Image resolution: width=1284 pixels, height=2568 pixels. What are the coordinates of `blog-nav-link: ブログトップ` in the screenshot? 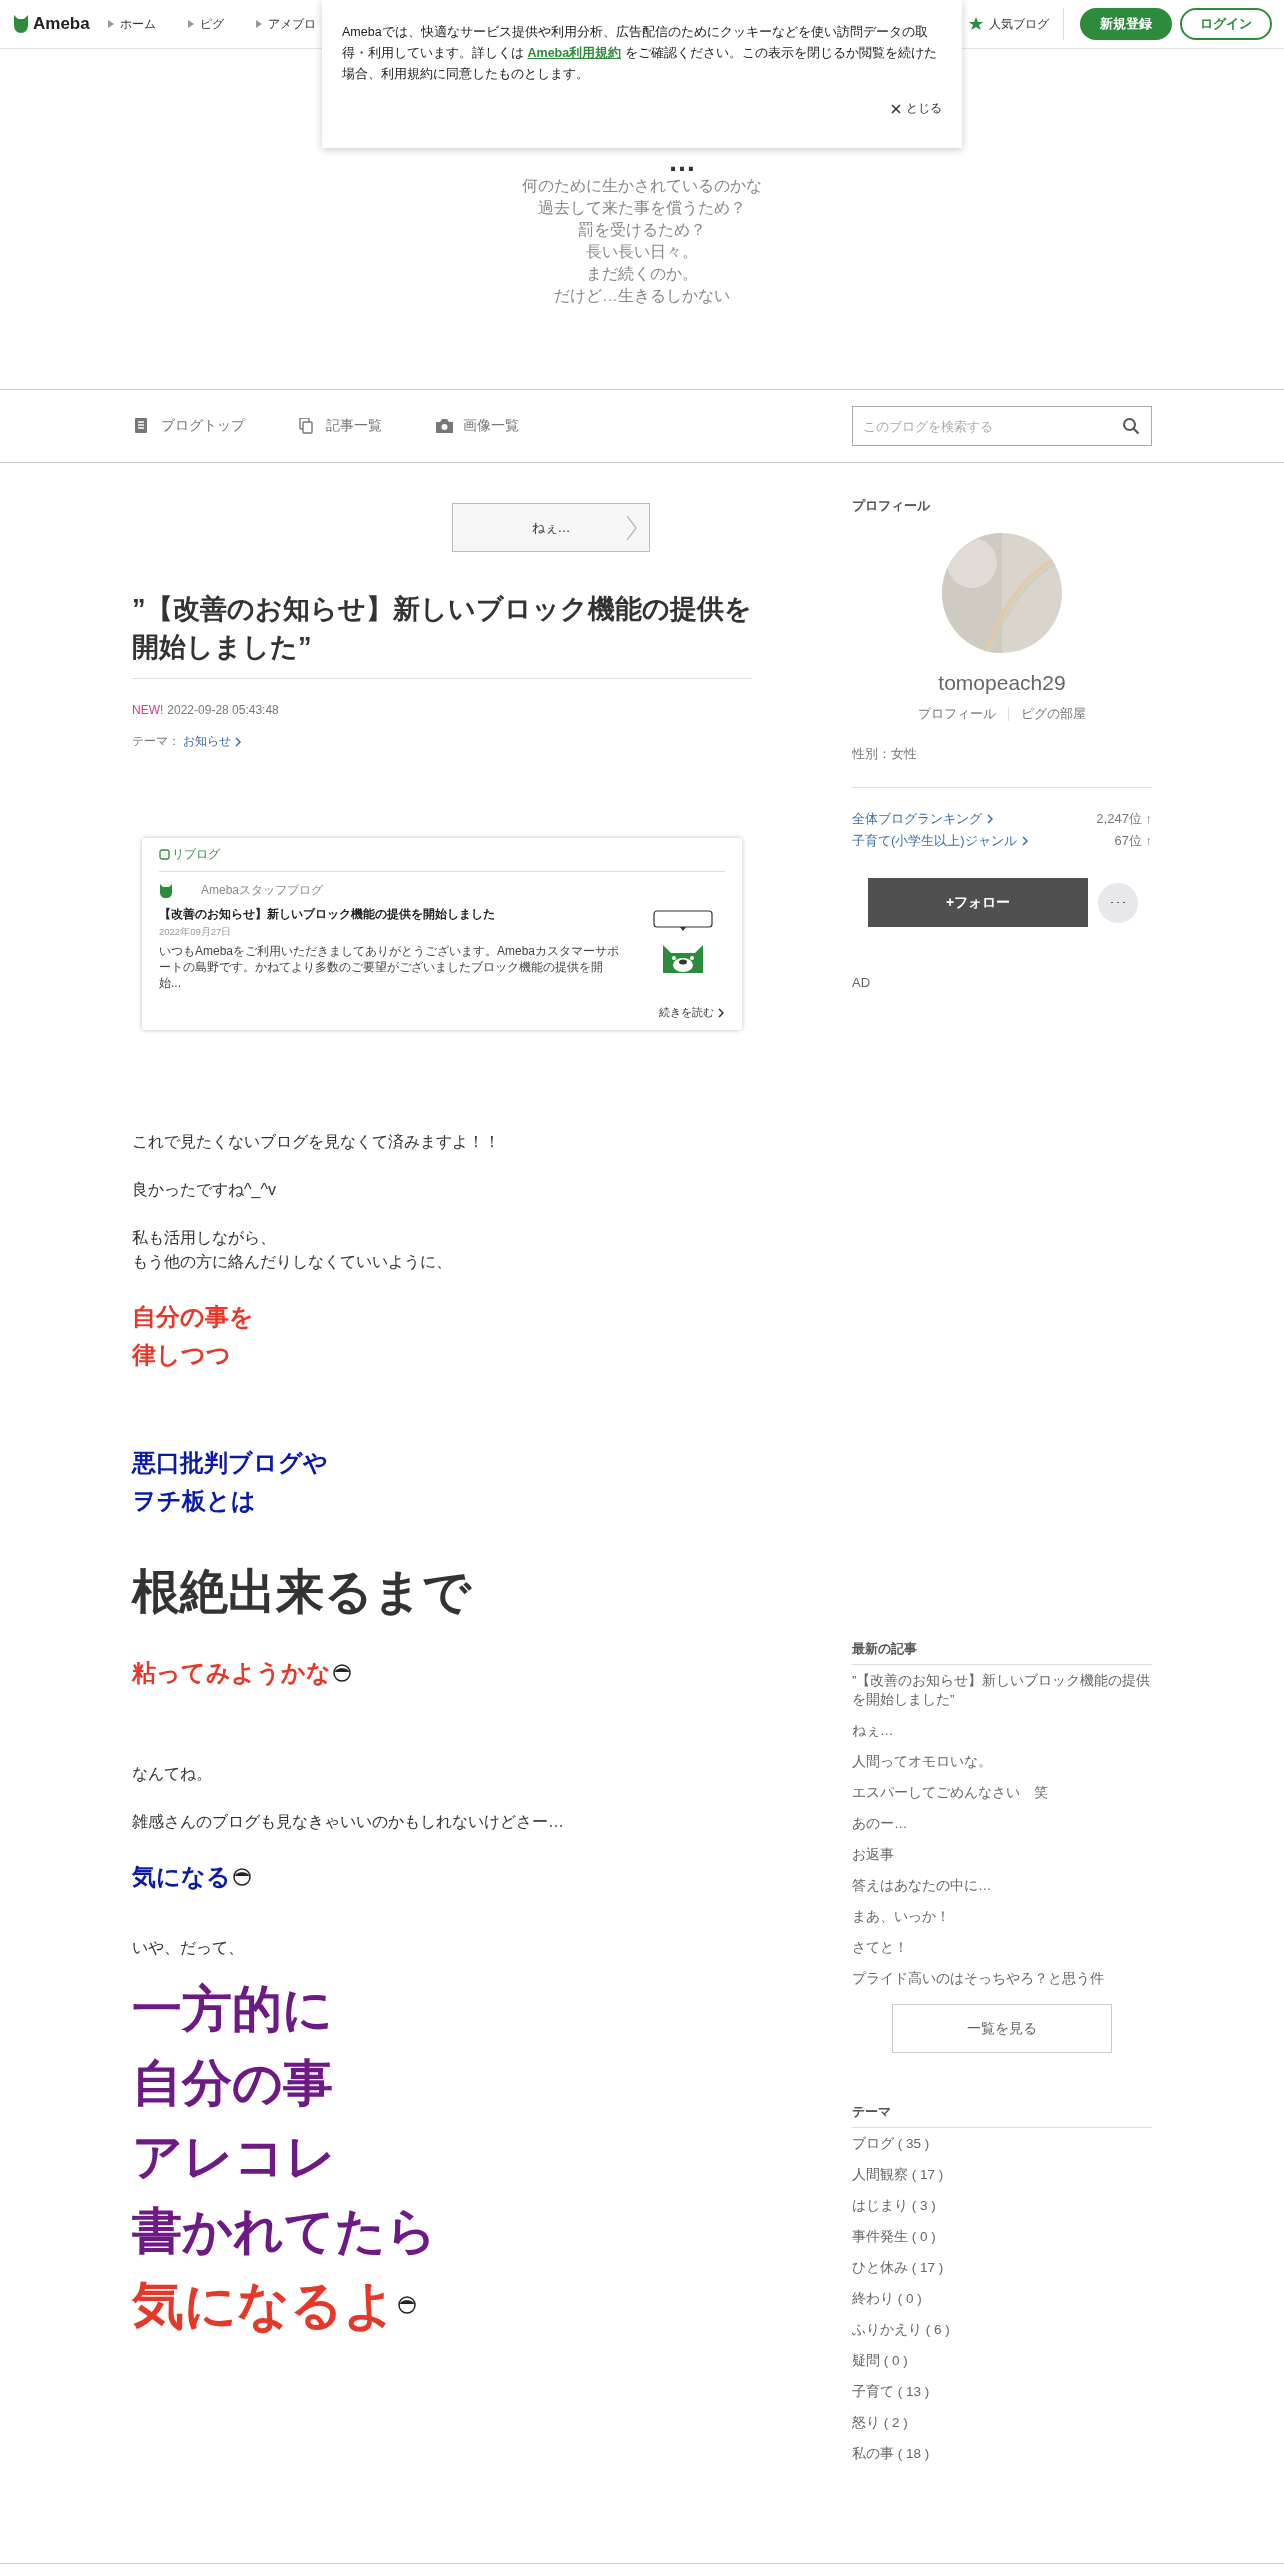 It's located at (189, 426).